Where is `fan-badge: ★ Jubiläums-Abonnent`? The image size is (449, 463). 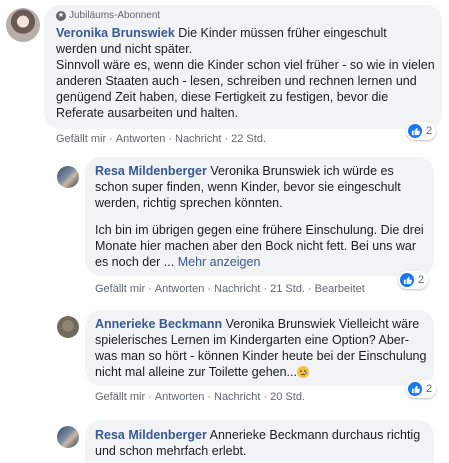
fan-badge: ★ Jubiläums-Abonnent is located at coordinates (108, 15).